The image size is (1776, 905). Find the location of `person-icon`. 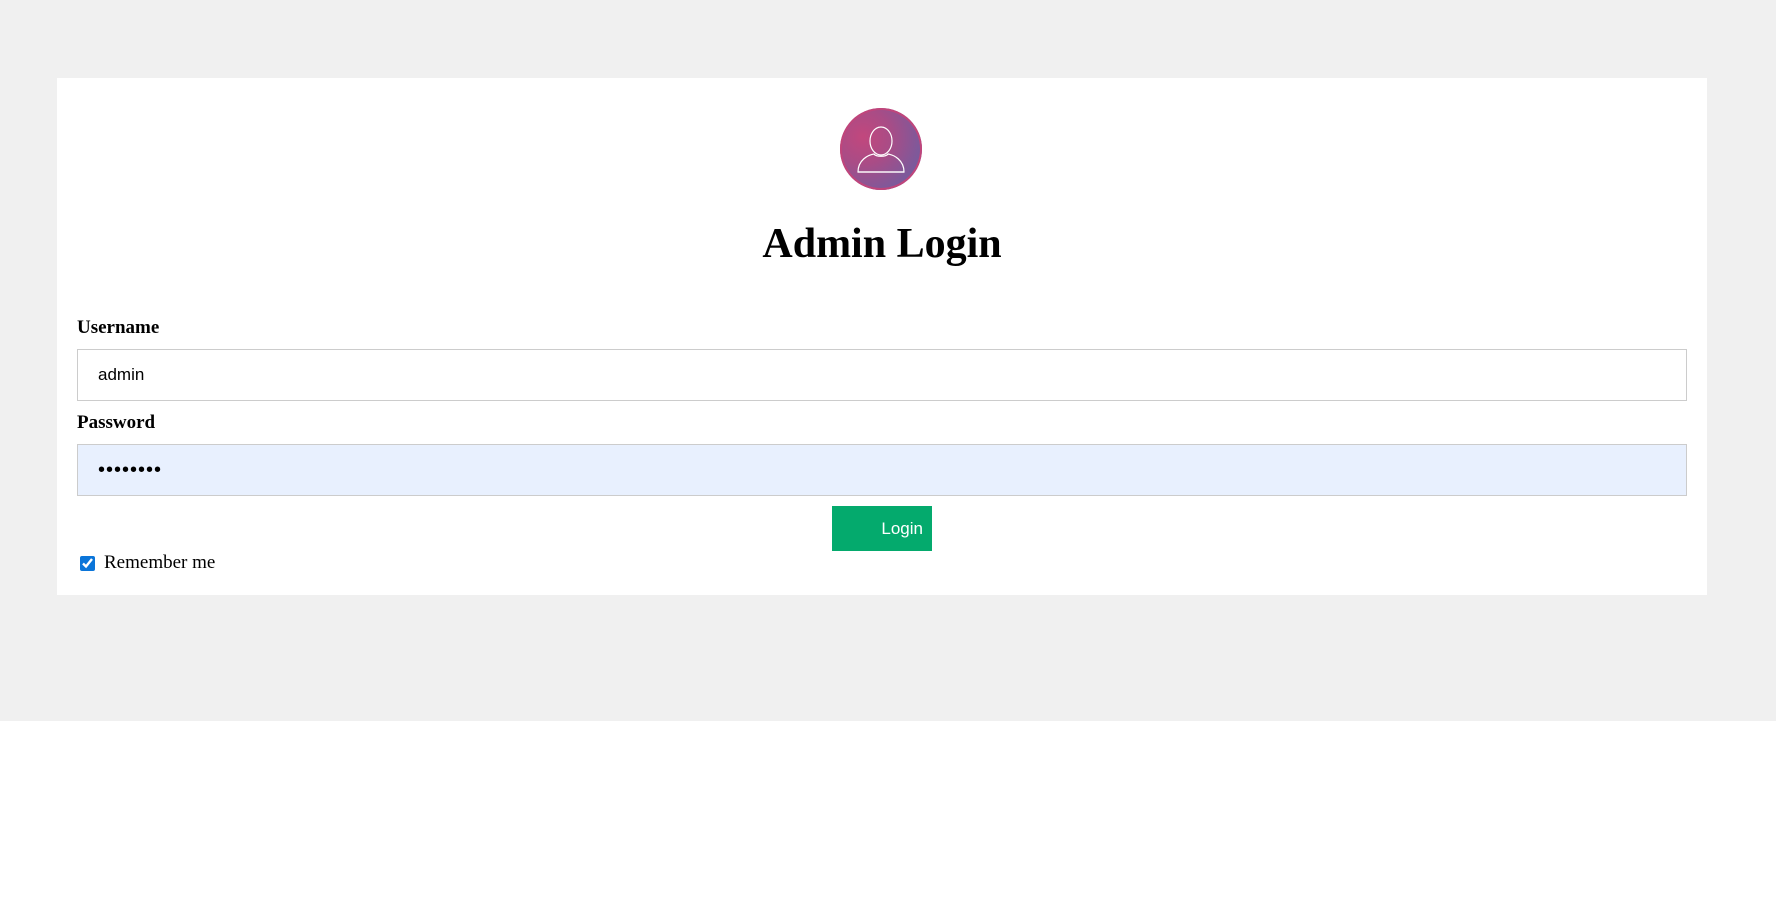

person-icon is located at coordinates (881, 149).